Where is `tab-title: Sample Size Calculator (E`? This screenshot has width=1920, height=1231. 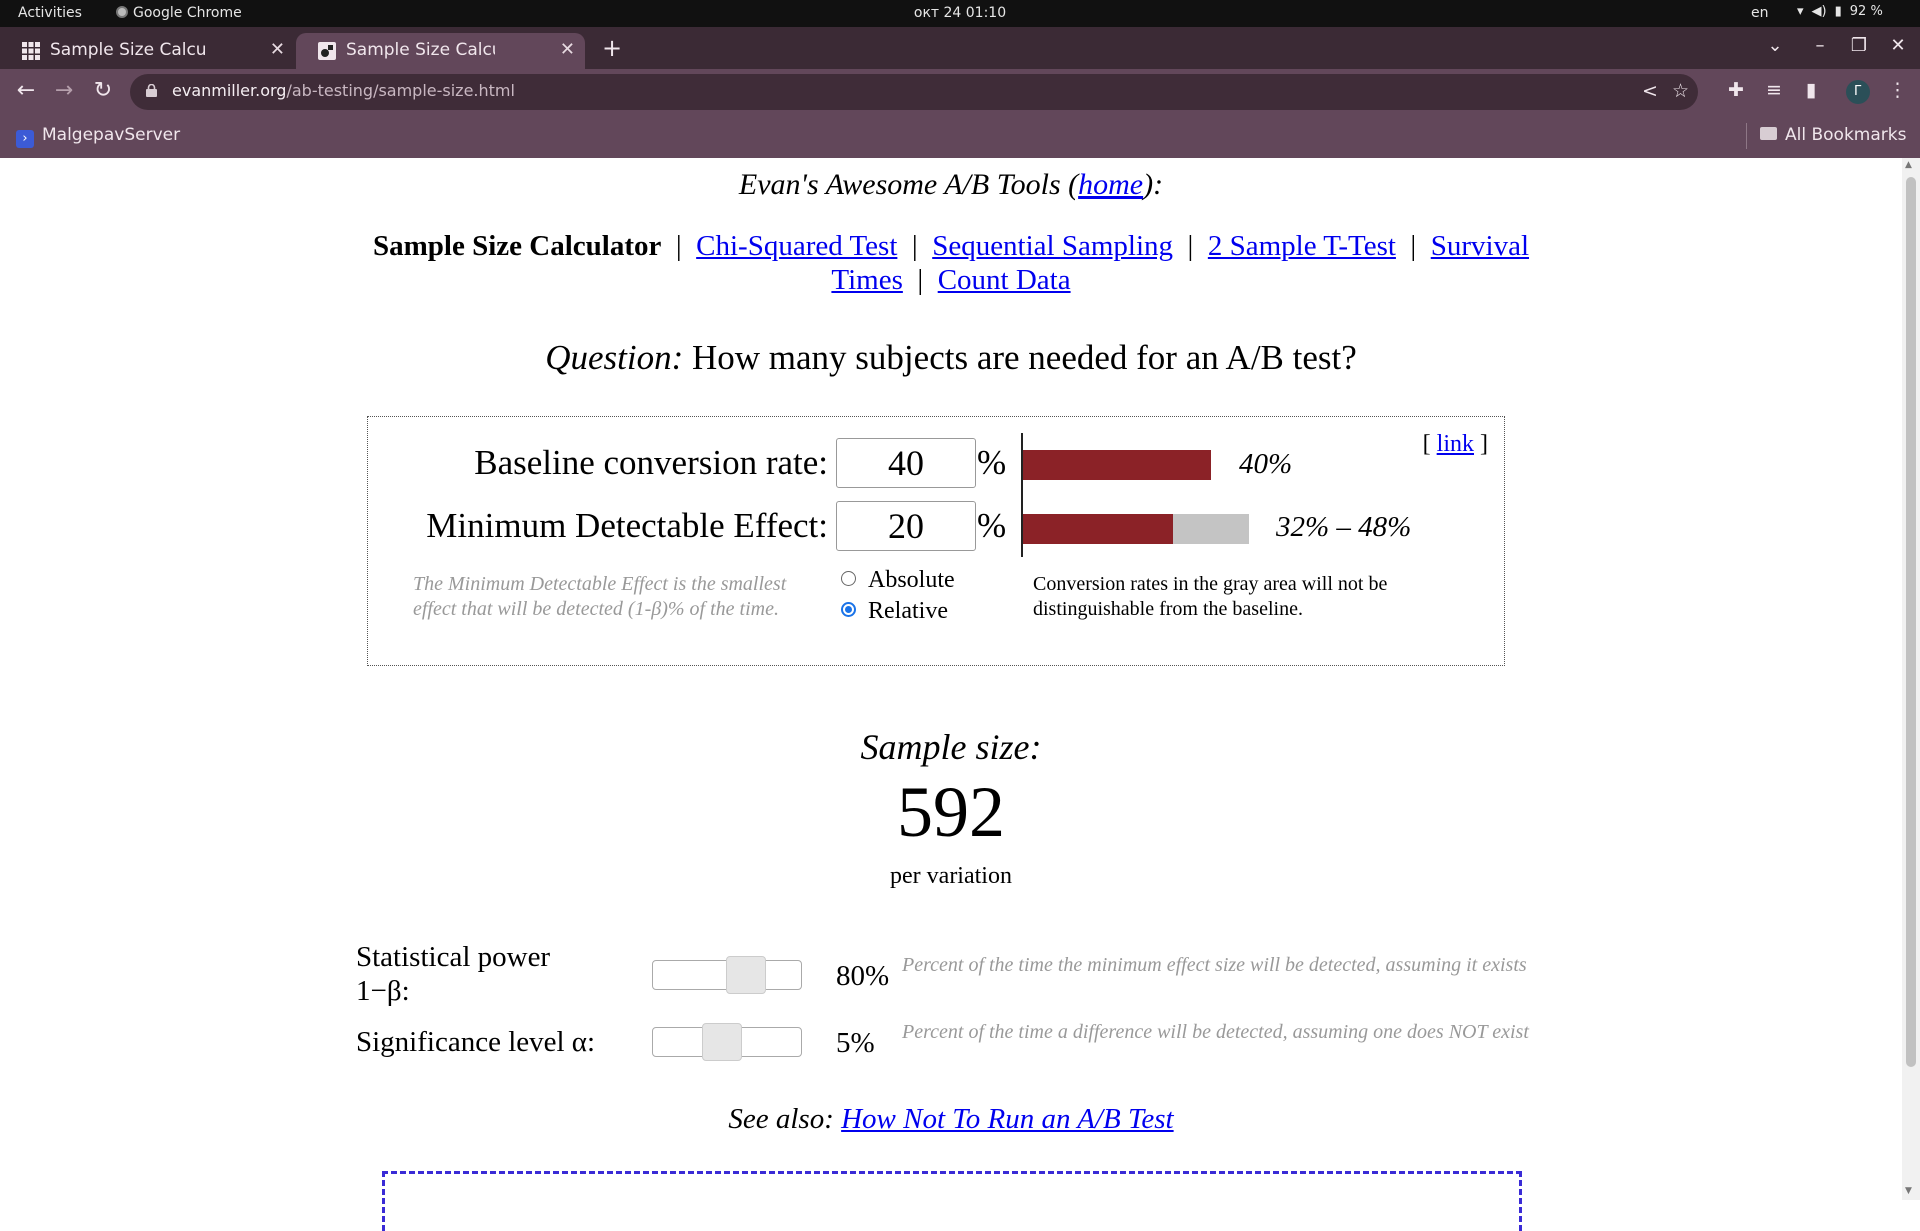 tab-title: Sample Size Calculator (E is located at coordinates (420, 50).